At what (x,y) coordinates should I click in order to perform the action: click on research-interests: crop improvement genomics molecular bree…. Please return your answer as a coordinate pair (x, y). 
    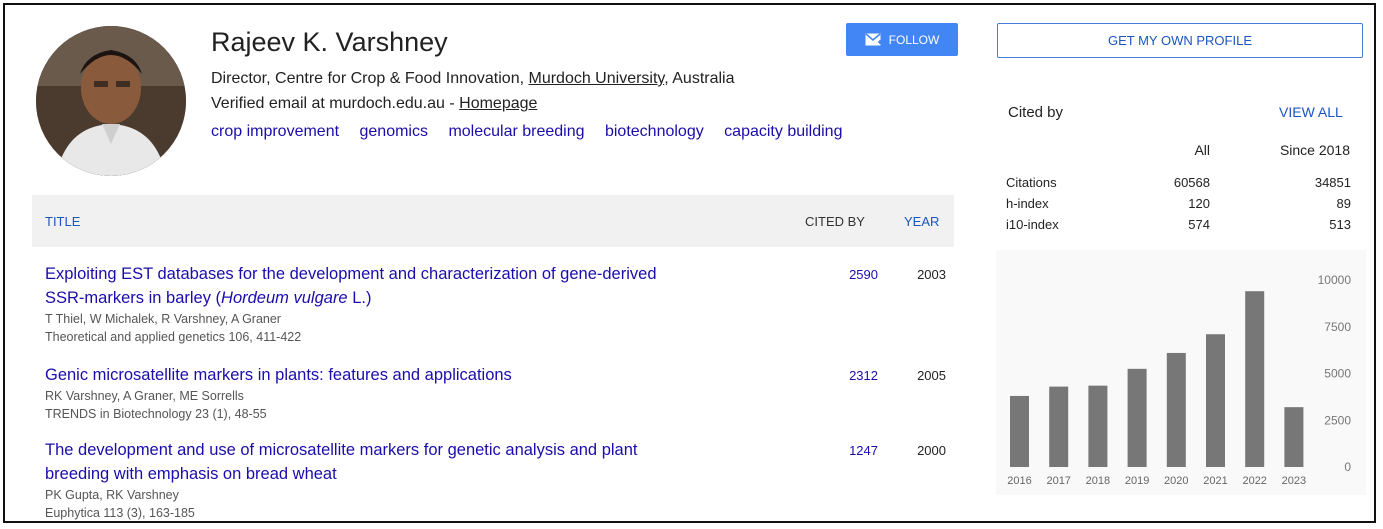
    Looking at the image, I should click on (534, 132).